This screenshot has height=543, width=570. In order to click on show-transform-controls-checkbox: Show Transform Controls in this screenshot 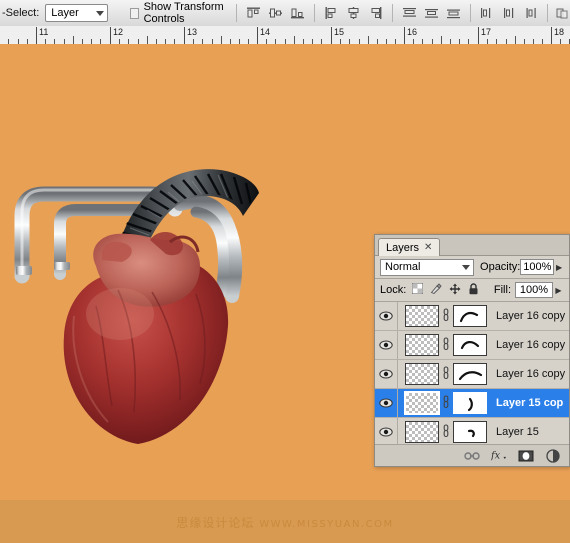, I will do `click(179, 13)`.